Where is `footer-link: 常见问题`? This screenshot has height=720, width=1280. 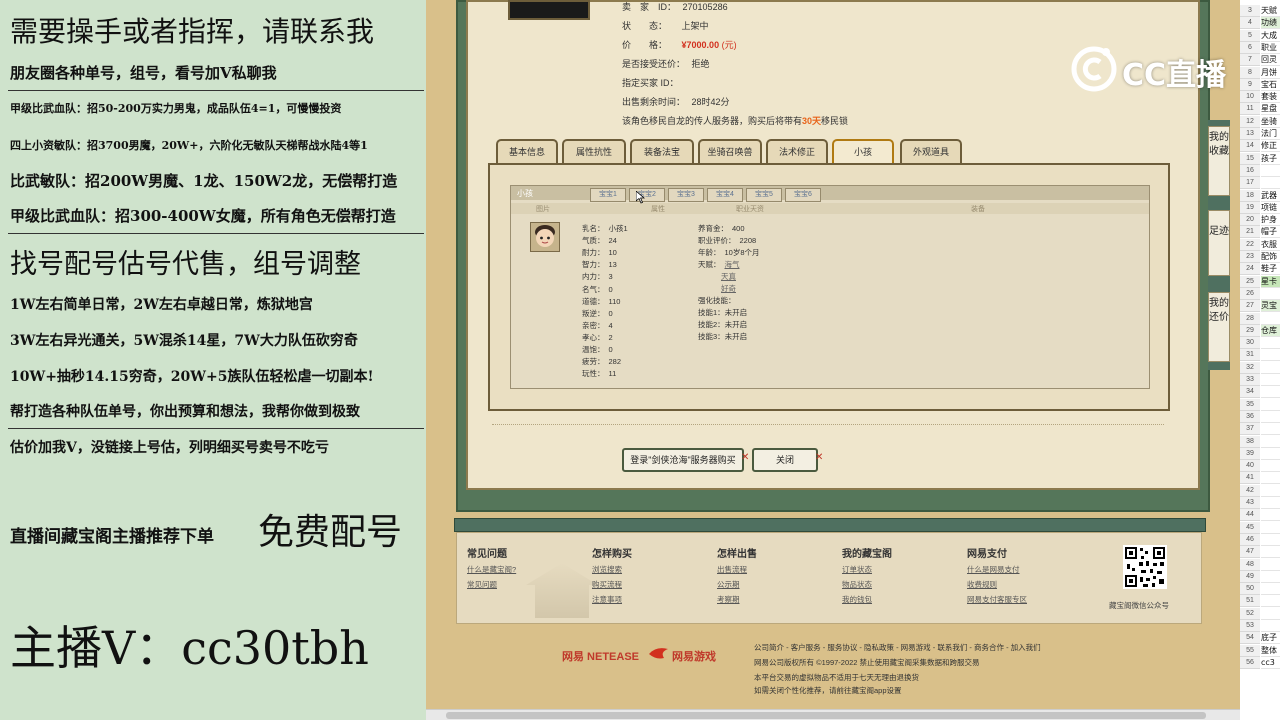 footer-link: 常见问题 is located at coordinates (482, 584).